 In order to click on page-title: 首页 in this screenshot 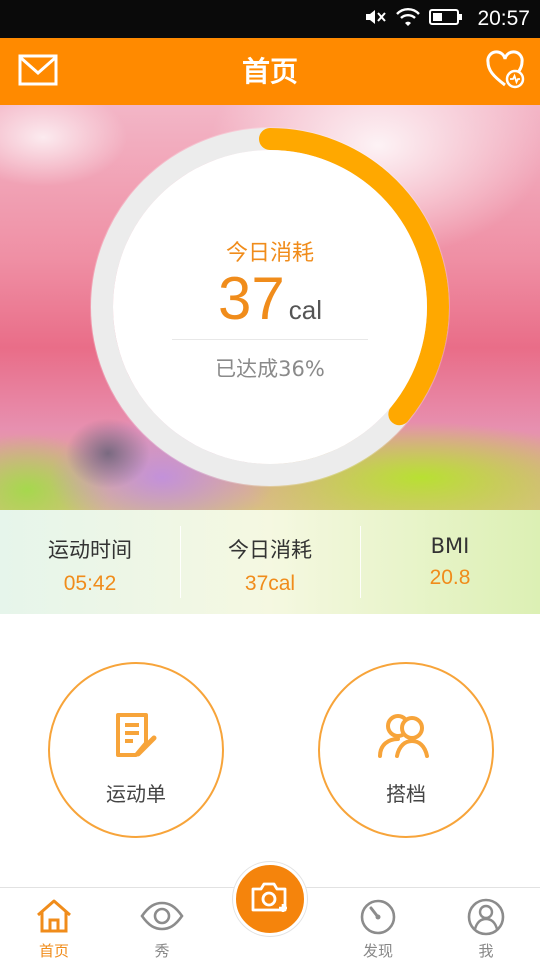, I will do `click(269, 71)`.